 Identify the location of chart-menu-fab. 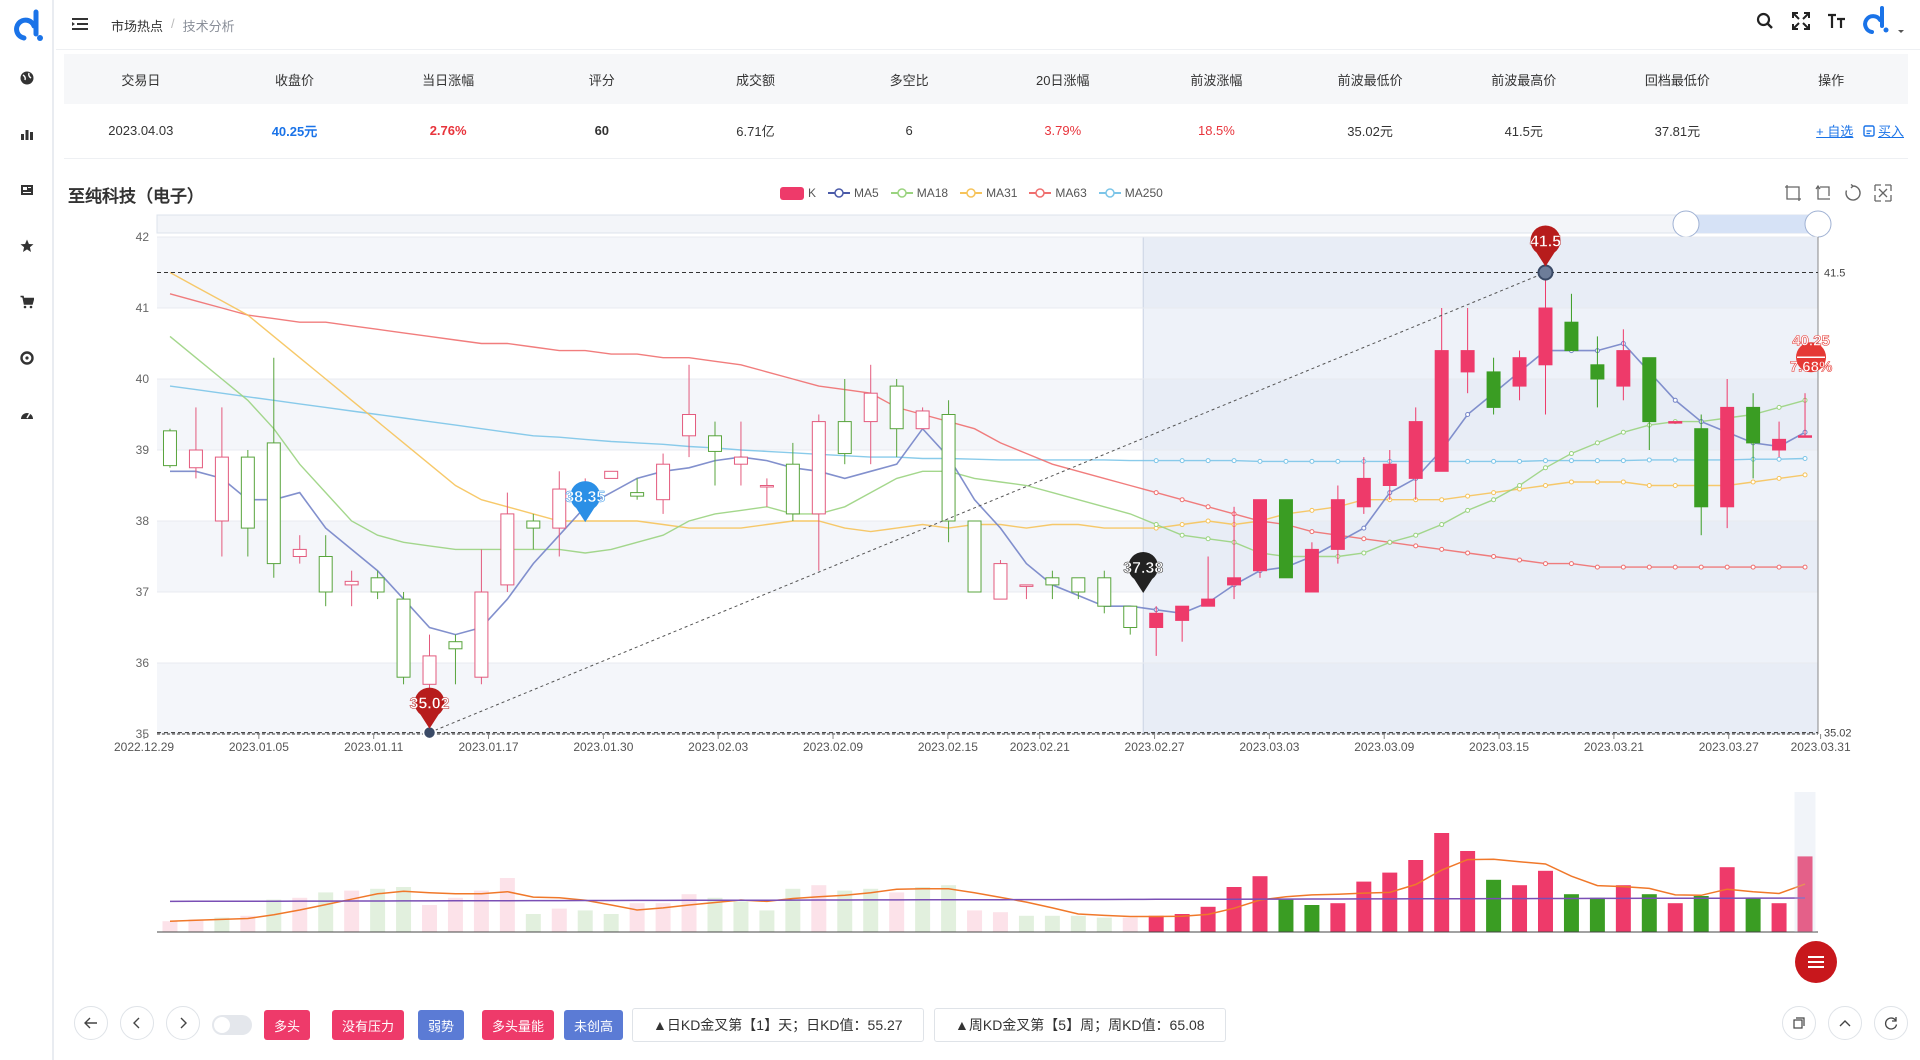
(1816, 962).